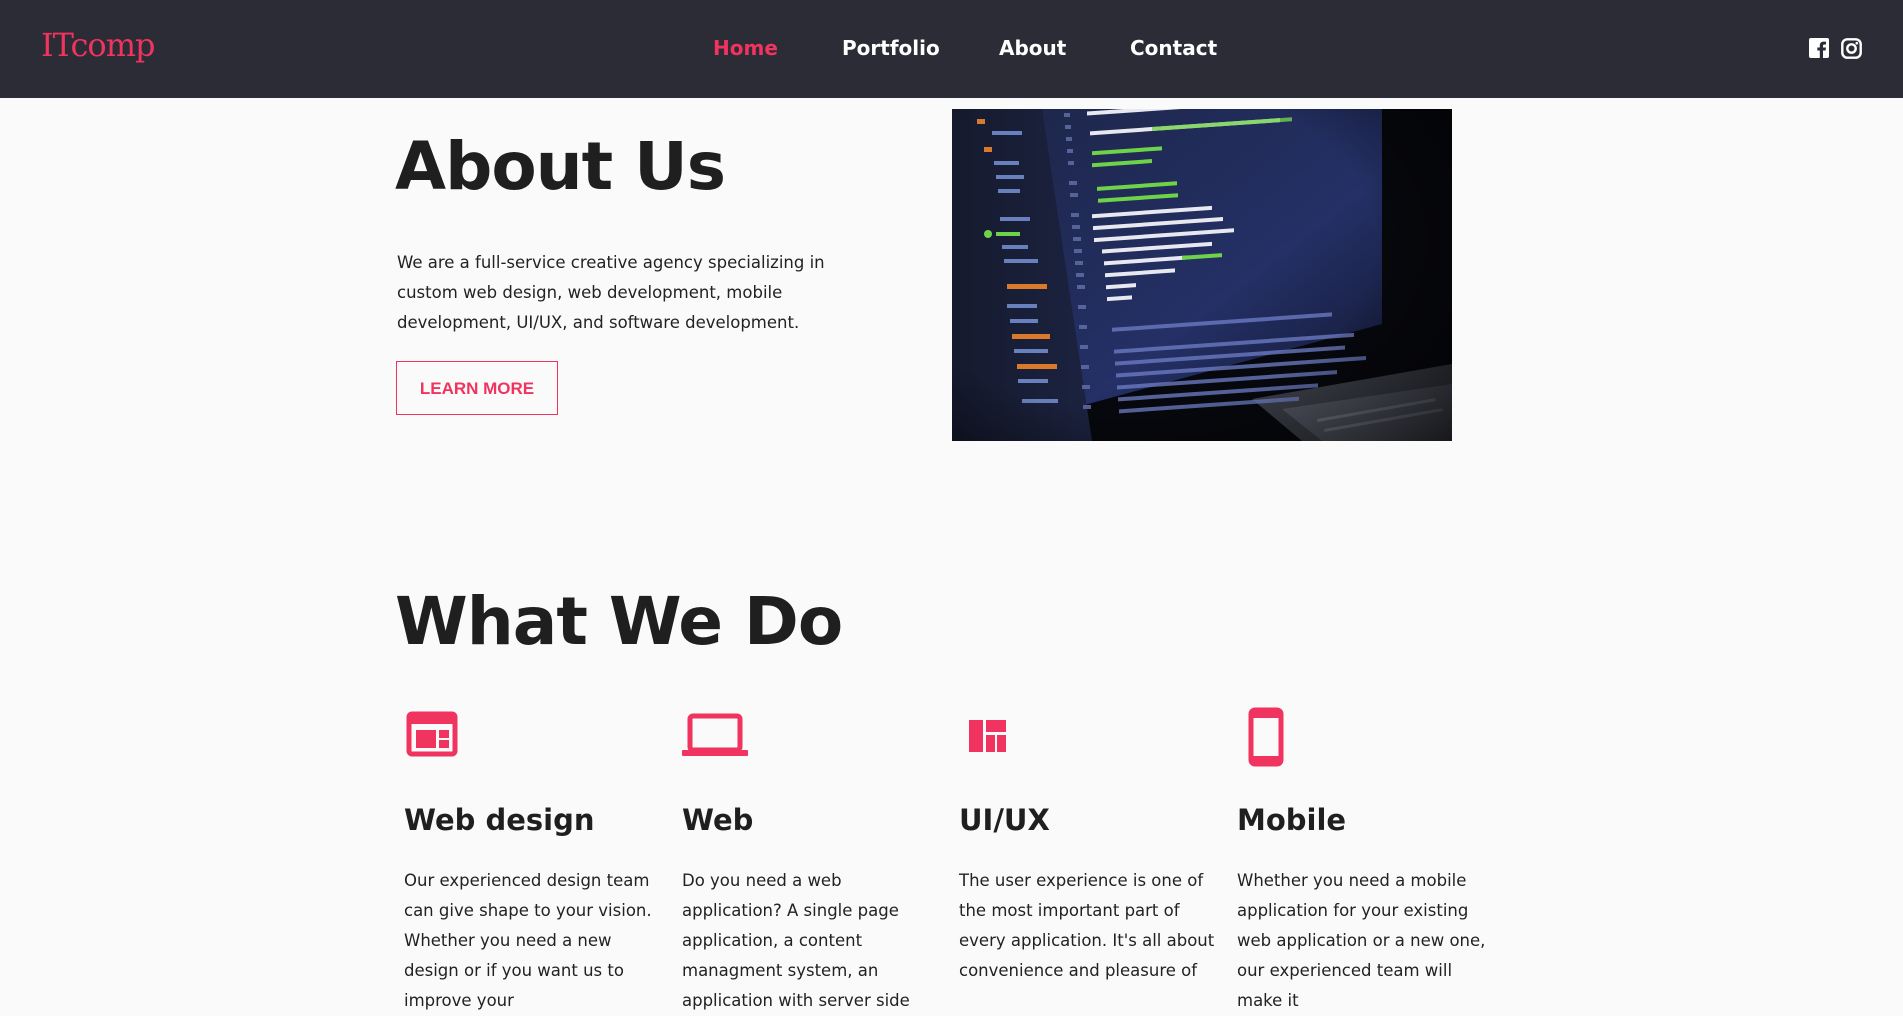 The width and height of the screenshot is (1903, 1016). What do you see at coordinates (745, 48) in the screenshot?
I see `nav-home: Home` at bounding box center [745, 48].